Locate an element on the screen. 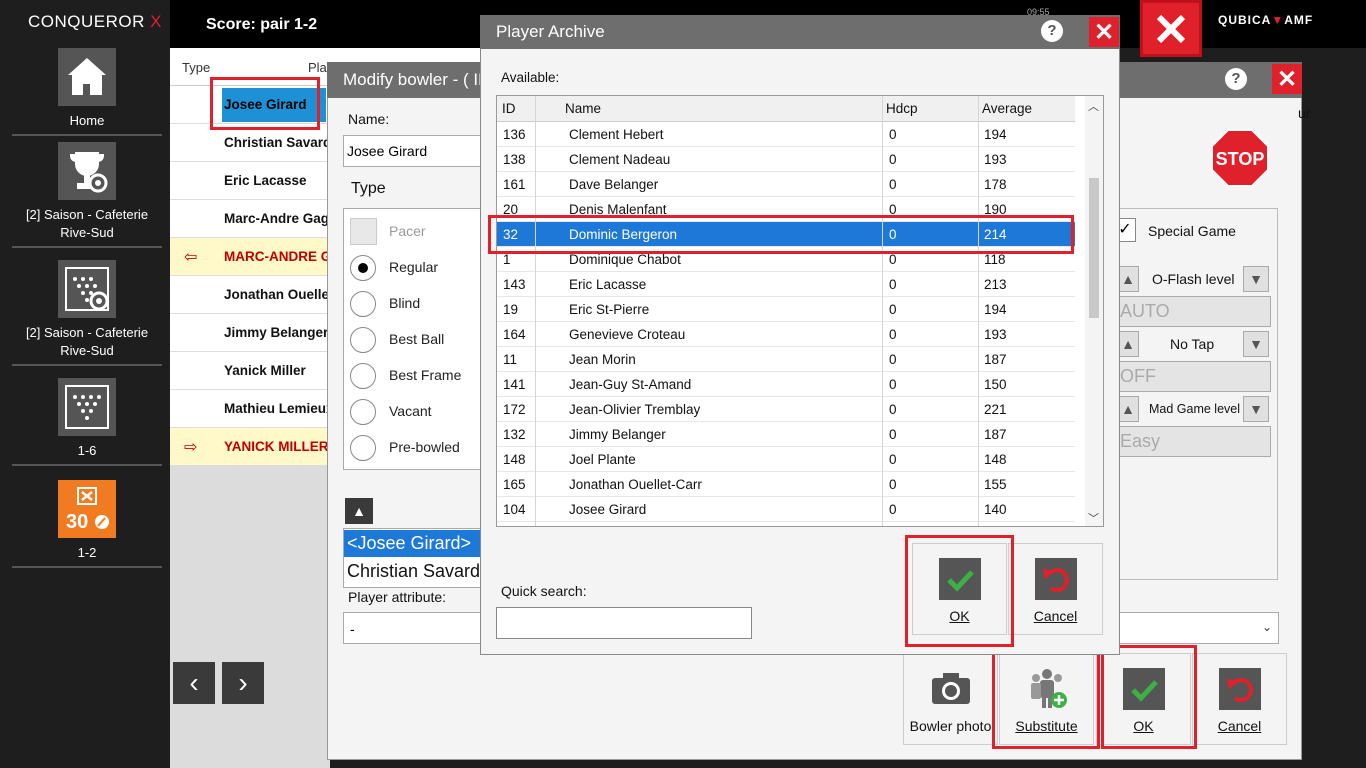 This screenshot has height=768, width=1366. sidebar-item-lanes-1-6: 1-6 is located at coordinates (87, 422).